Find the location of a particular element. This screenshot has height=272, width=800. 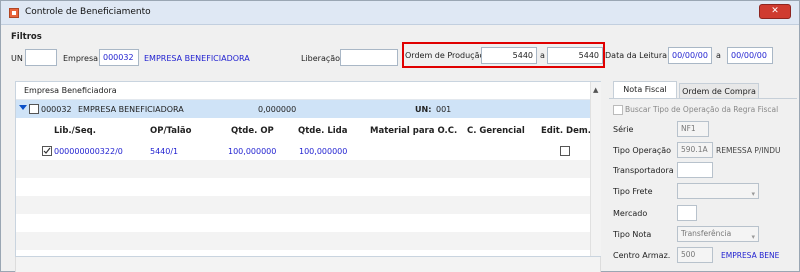

col-header-edit-dem: Edit. Dem. is located at coordinates (566, 131).